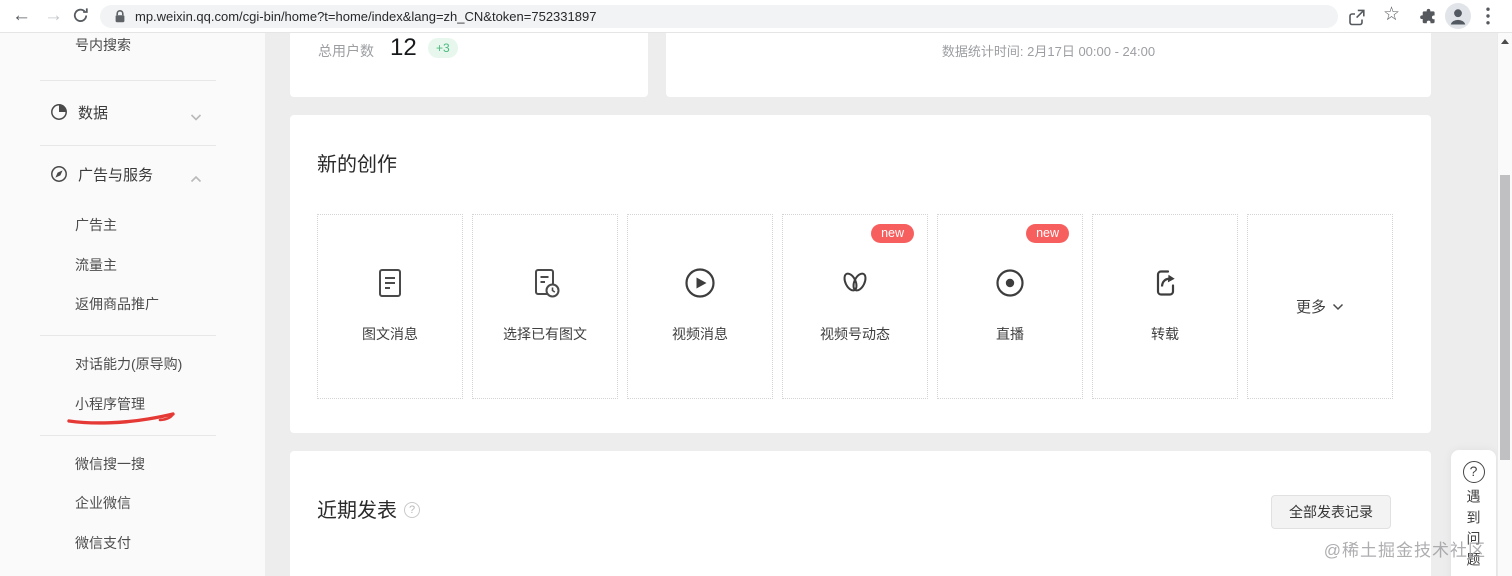 Image resolution: width=1512 pixels, height=576 pixels. I want to click on repost-icon, so click(1165, 285).